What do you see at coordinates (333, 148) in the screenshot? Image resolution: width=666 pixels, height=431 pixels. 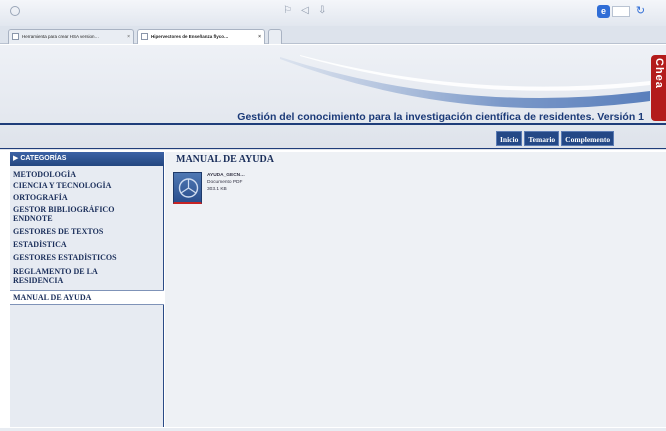 I see `nav-divider` at bounding box center [333, 148].